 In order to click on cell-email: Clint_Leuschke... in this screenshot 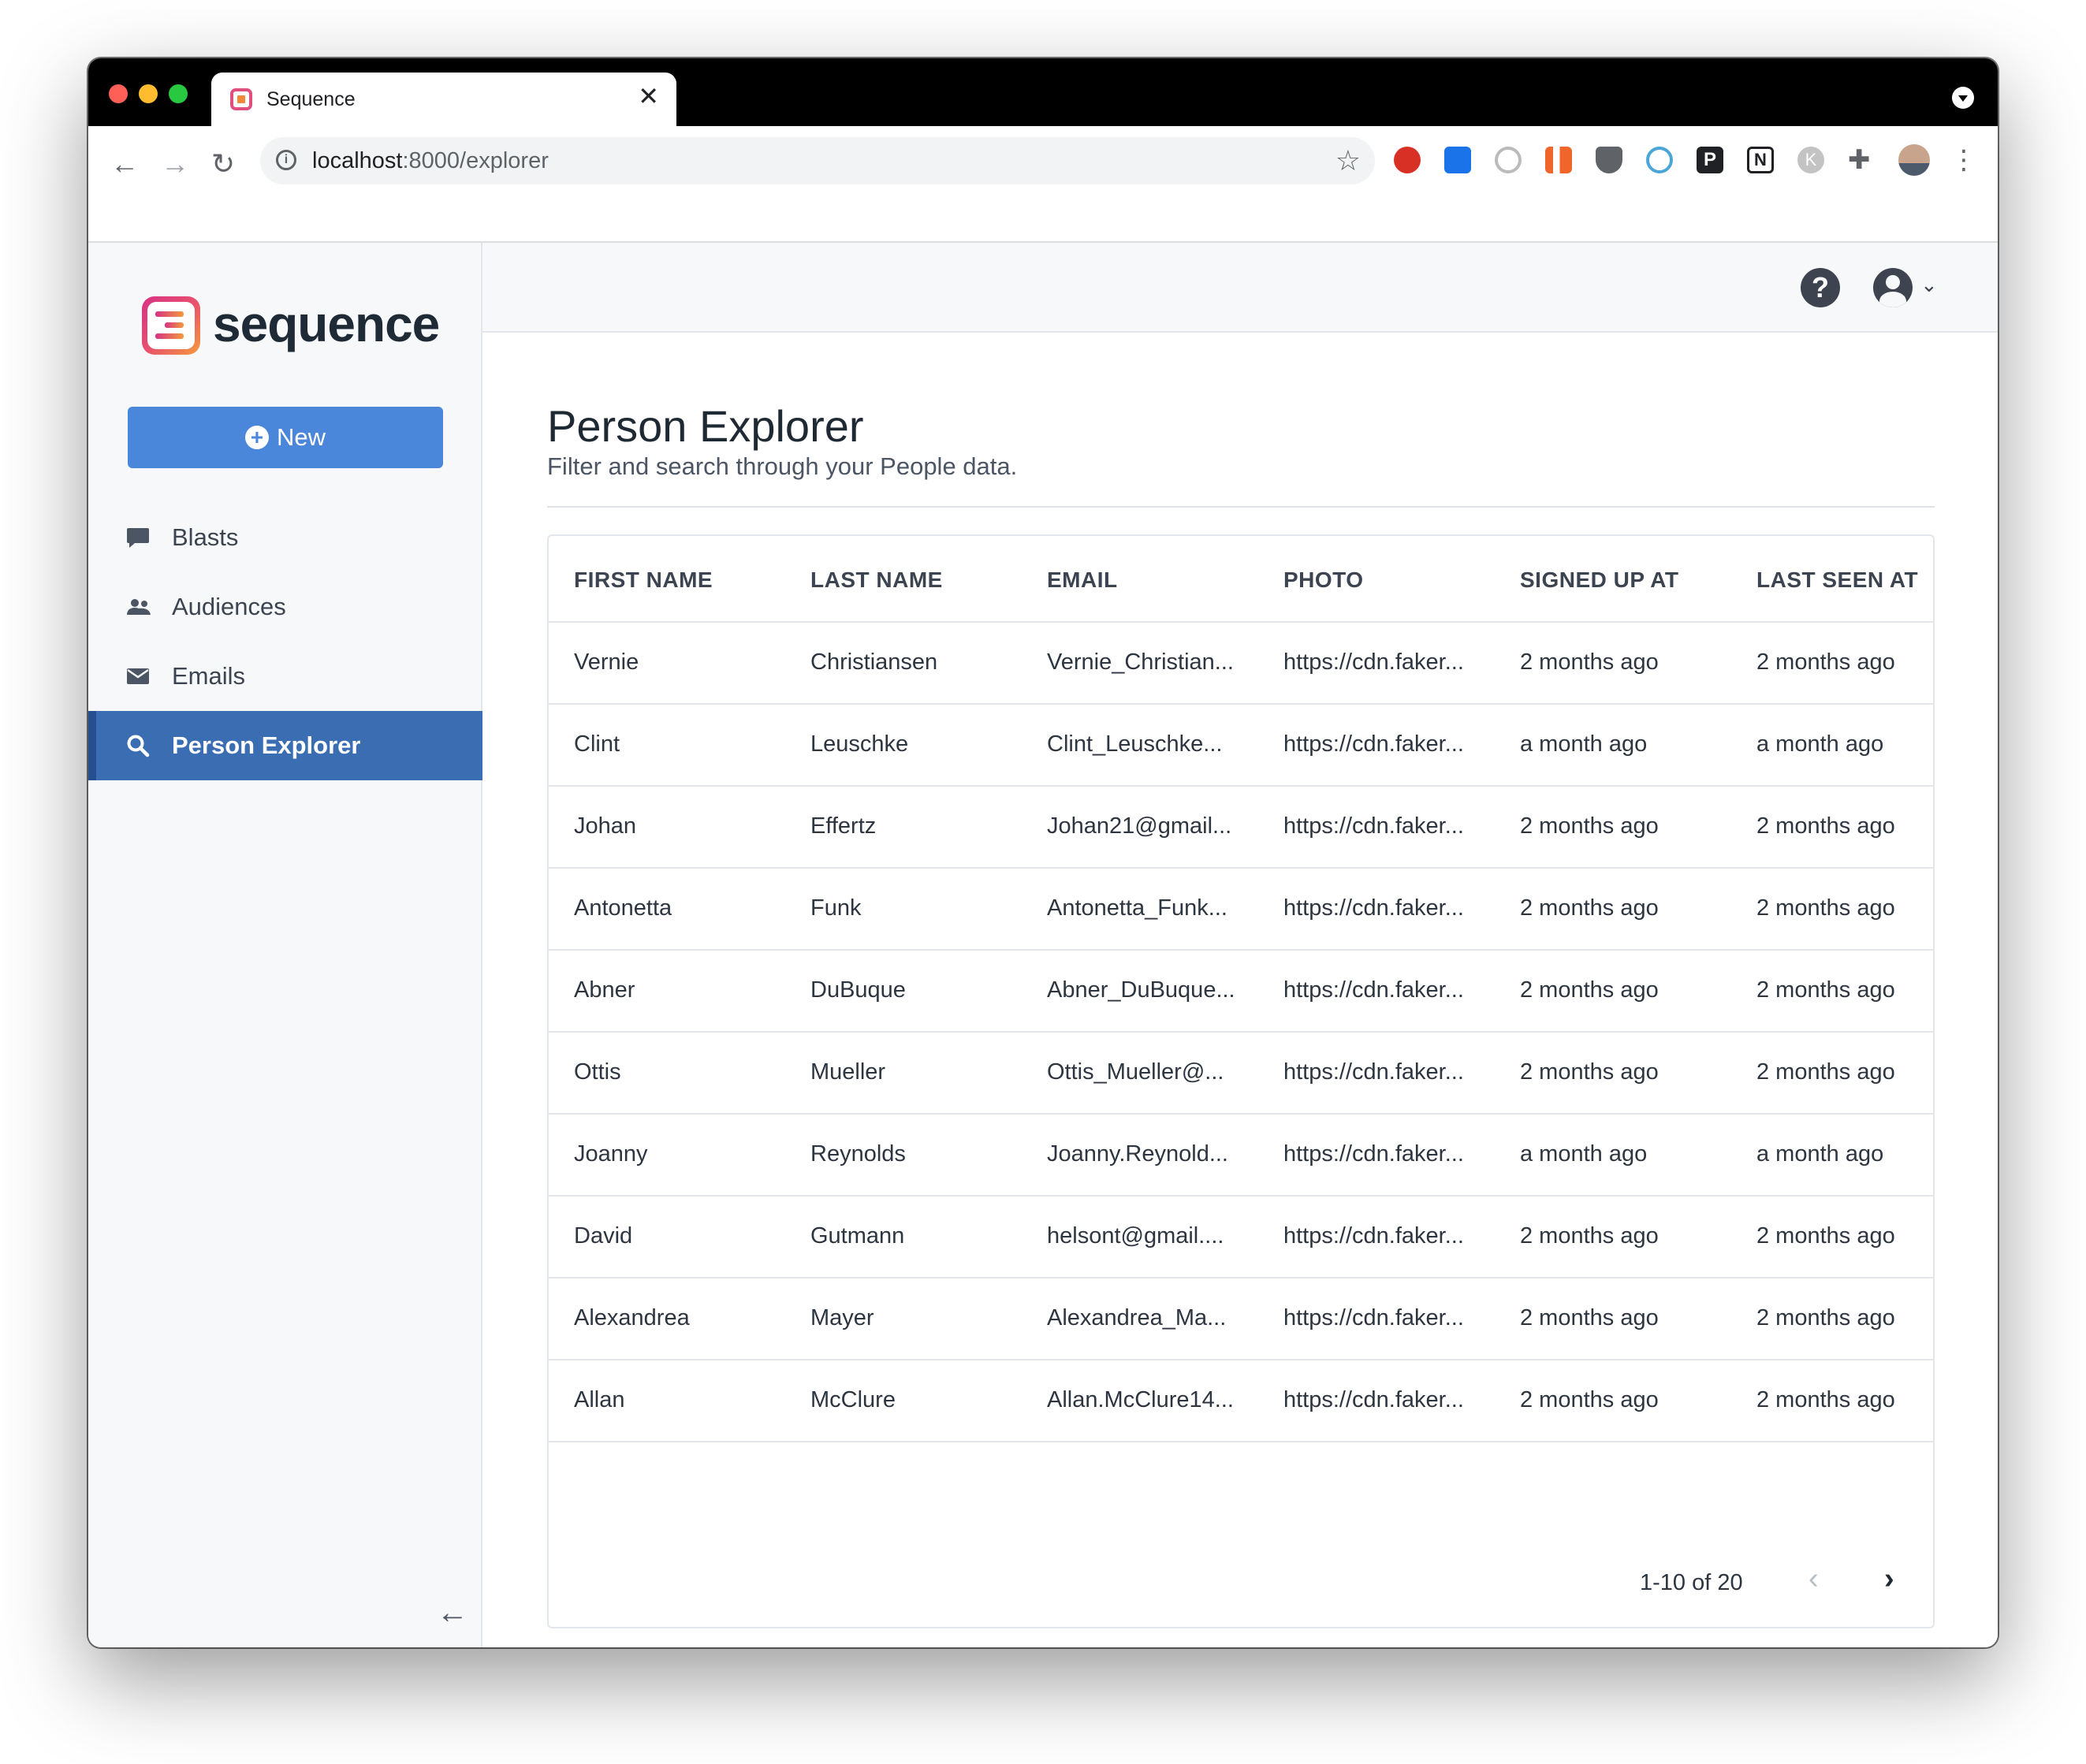, I will do `click(1135, 744)`.